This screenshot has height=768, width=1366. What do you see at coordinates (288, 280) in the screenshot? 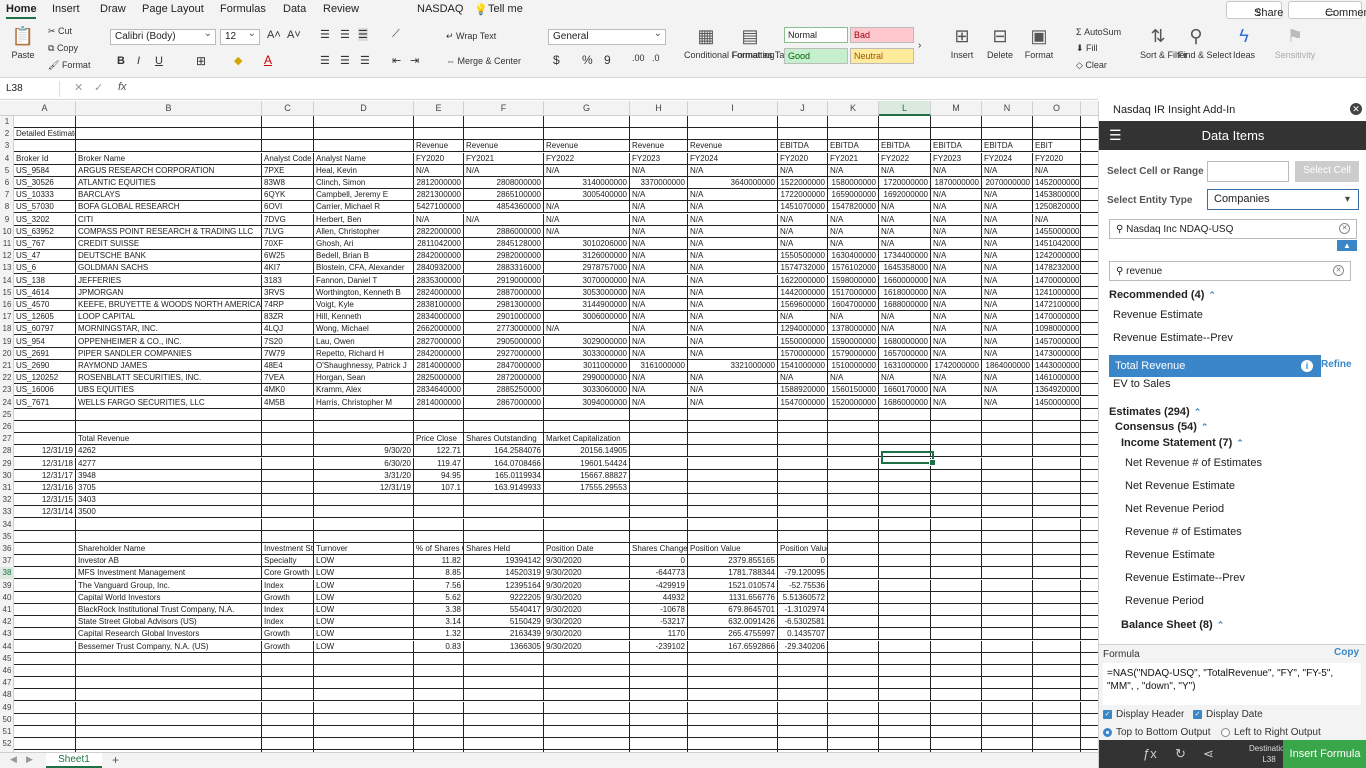
I see `cell: 3183` at bounding box center [288, 280].